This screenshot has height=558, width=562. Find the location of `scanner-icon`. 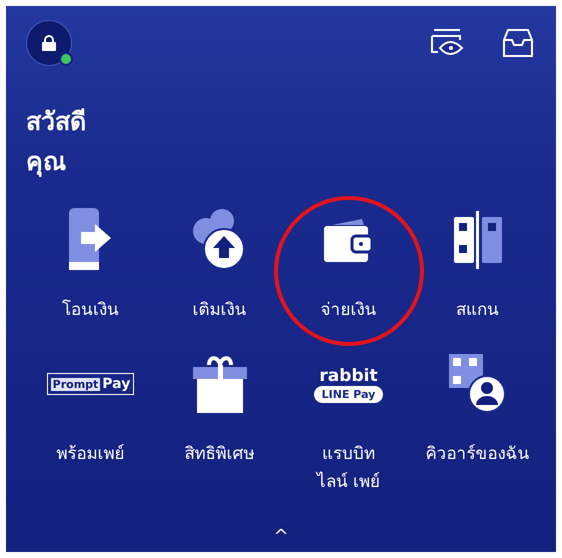

scanner-icon is located at coordinates (478, 240).